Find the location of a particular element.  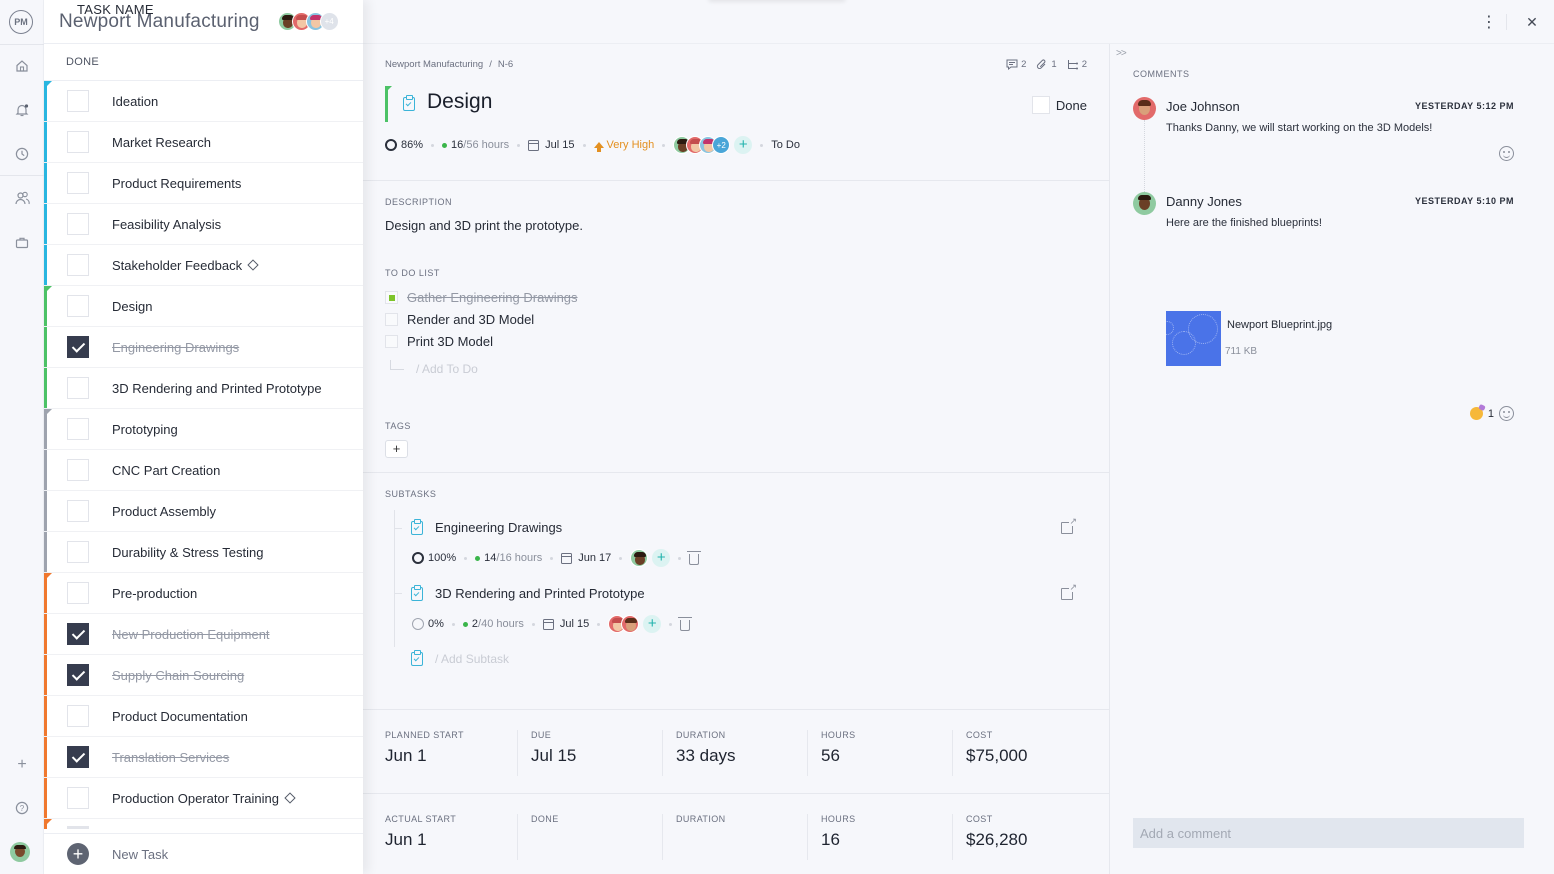

subtask-title-row: Engineering Drawings is located at coordinates (486, 526).